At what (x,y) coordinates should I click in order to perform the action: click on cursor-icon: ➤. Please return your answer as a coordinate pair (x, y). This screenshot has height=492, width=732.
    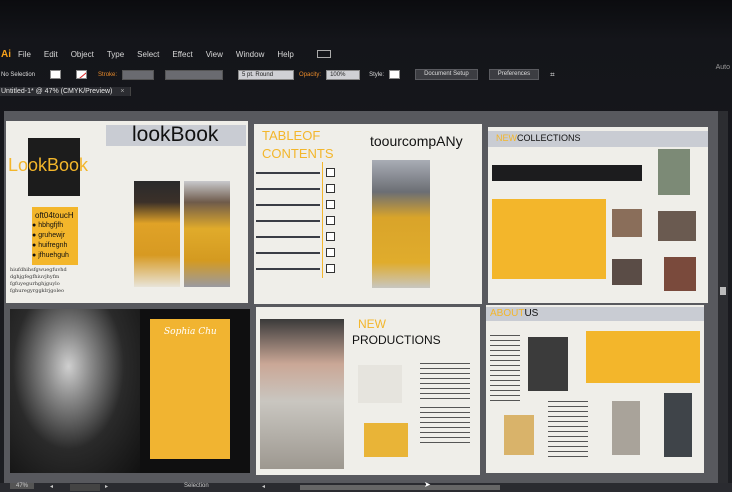
    Looking at the image, I should click on (427, 484).